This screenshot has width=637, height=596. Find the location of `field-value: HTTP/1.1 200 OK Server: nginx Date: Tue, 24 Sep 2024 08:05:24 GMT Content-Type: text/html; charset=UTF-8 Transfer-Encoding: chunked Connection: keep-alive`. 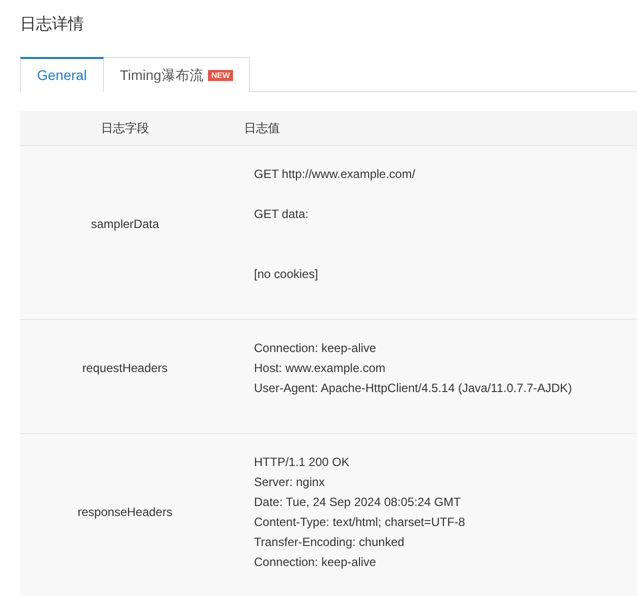

field-value: HTTP/1.1 200 OK Server: nginx Date: Tue, 24 Sep 2024 08:05:24 GMT Content-Type: text/html; charset=UTF-8 Transfer-Encoding: chunked Connection: keep-alive is located at coordinates (359, 512).